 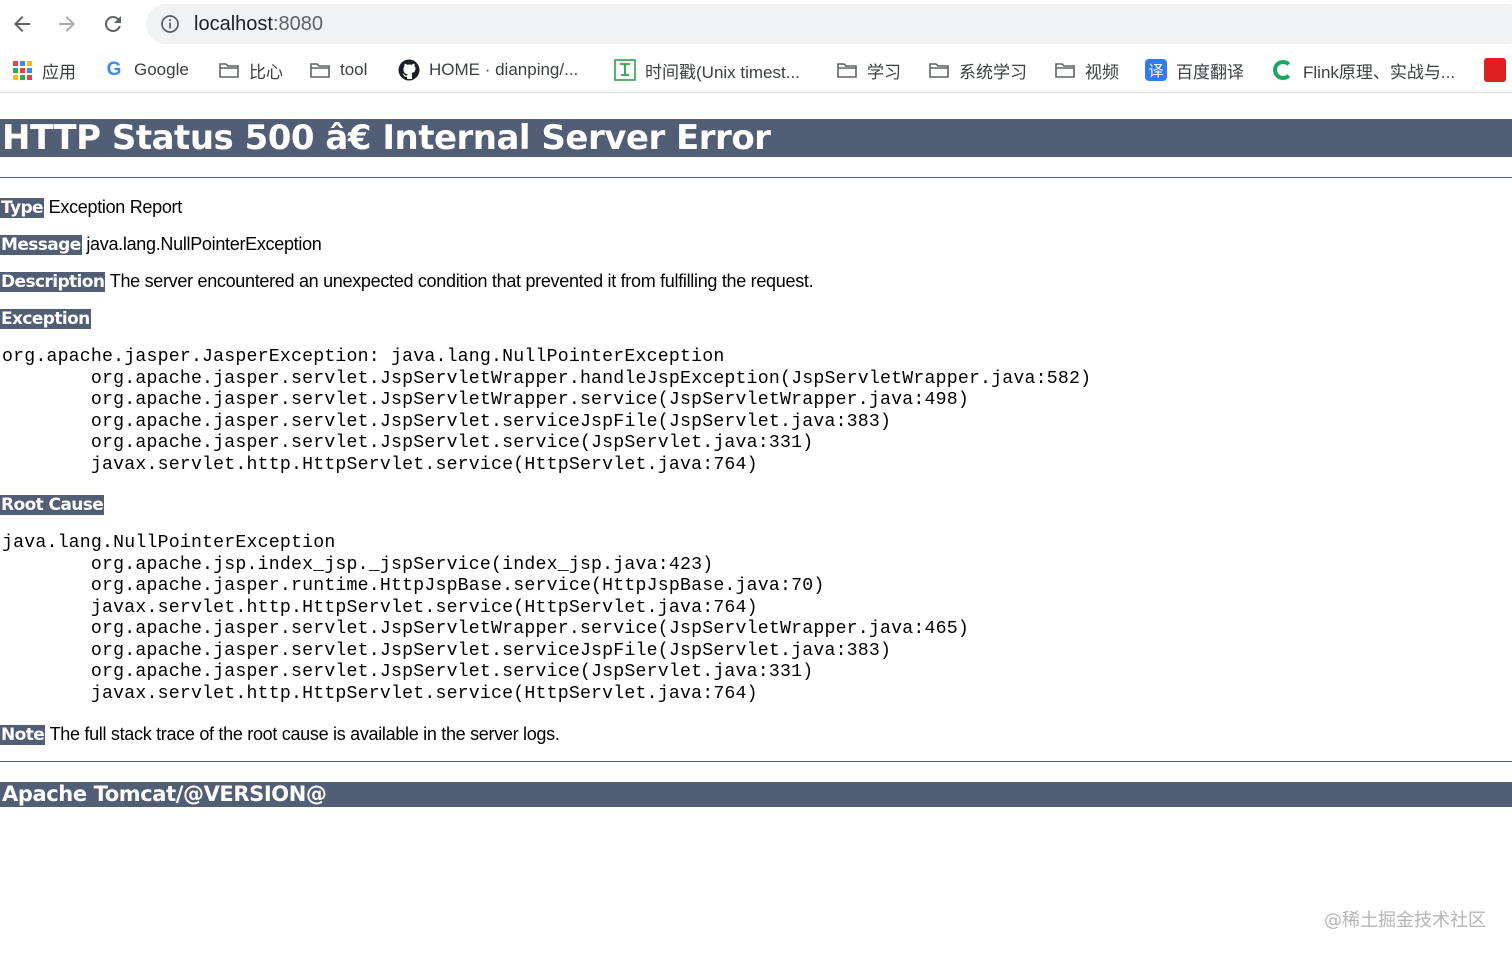 I want to click on bookmark-label: 视频, so click(x=1102, y=72).